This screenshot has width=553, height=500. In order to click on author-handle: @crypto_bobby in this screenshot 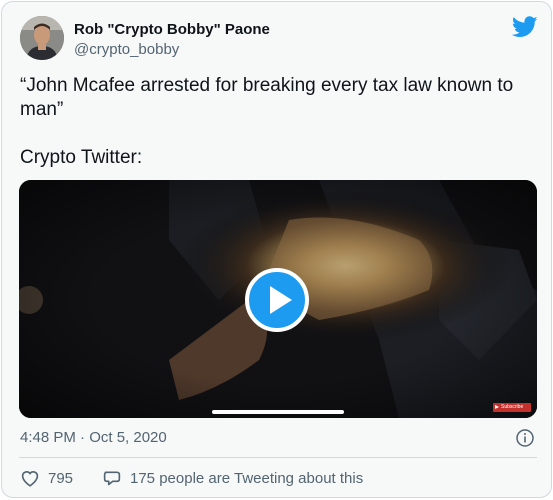, I will do `click(126, 49)`.